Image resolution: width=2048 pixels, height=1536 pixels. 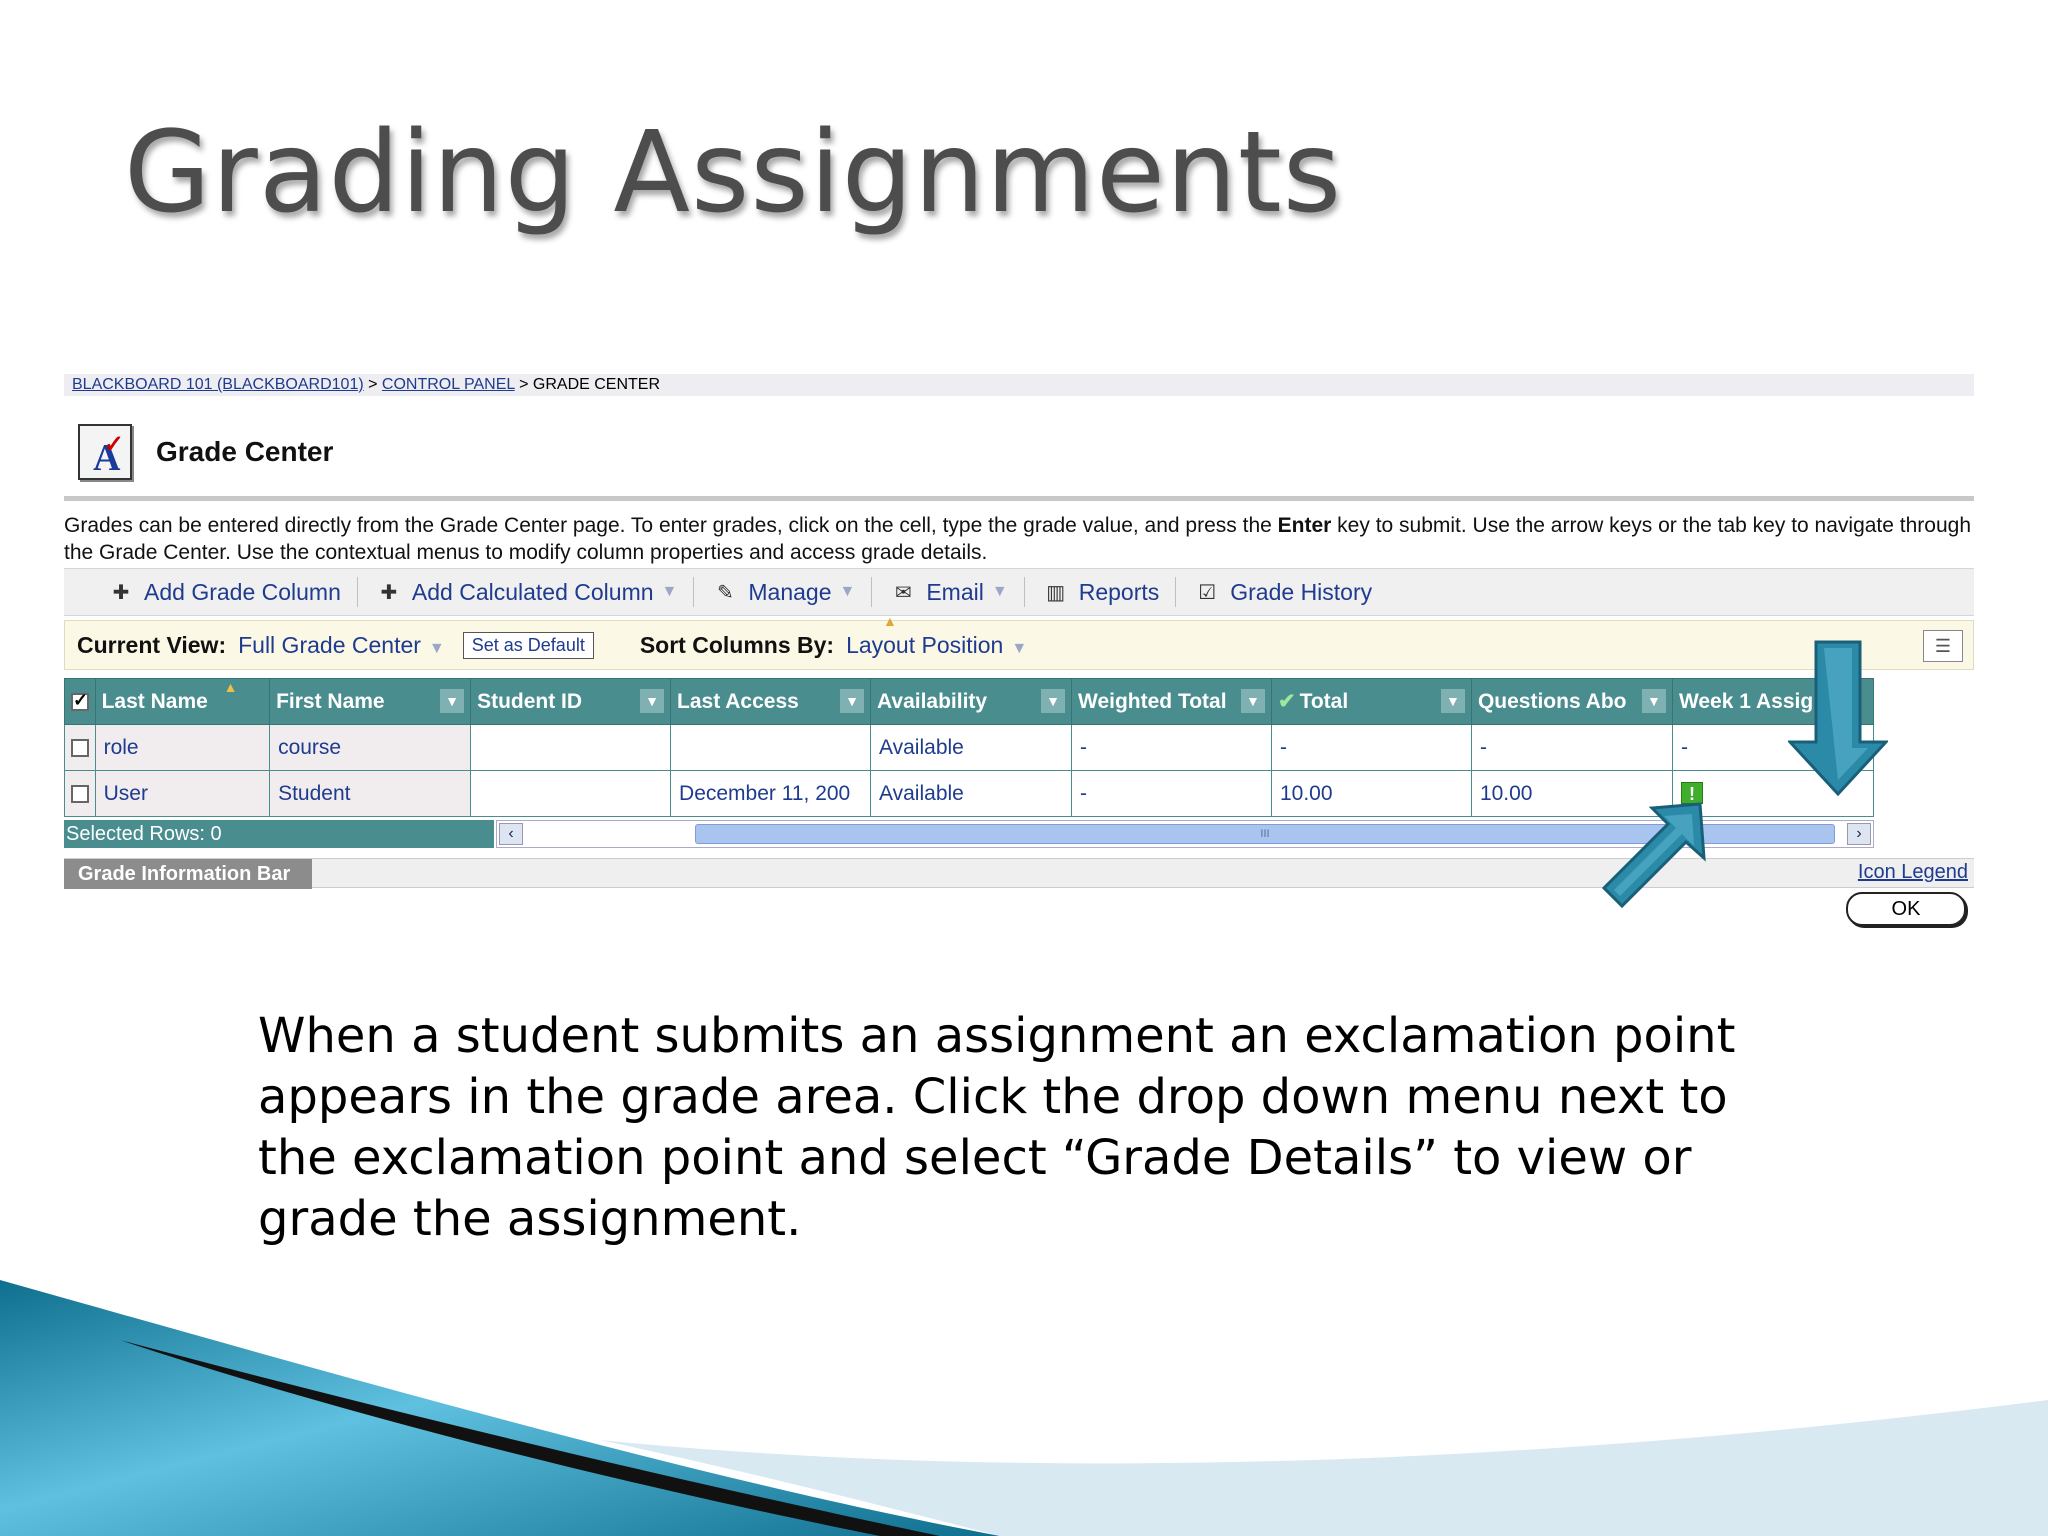 What do you see at coordinates (154, 701) in the screenshot?
I see `column-header-label: Last Name` at bounding box center [154, 701].